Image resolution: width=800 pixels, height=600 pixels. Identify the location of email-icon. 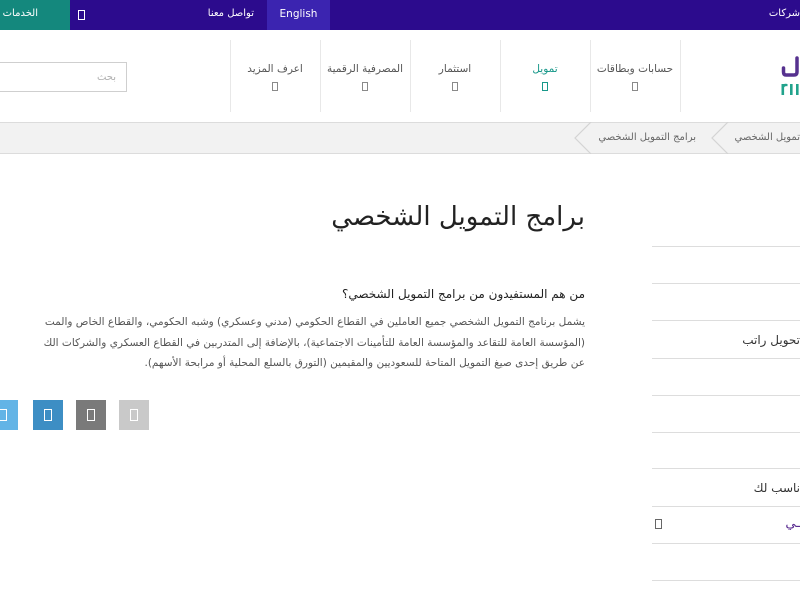
(91, 415).